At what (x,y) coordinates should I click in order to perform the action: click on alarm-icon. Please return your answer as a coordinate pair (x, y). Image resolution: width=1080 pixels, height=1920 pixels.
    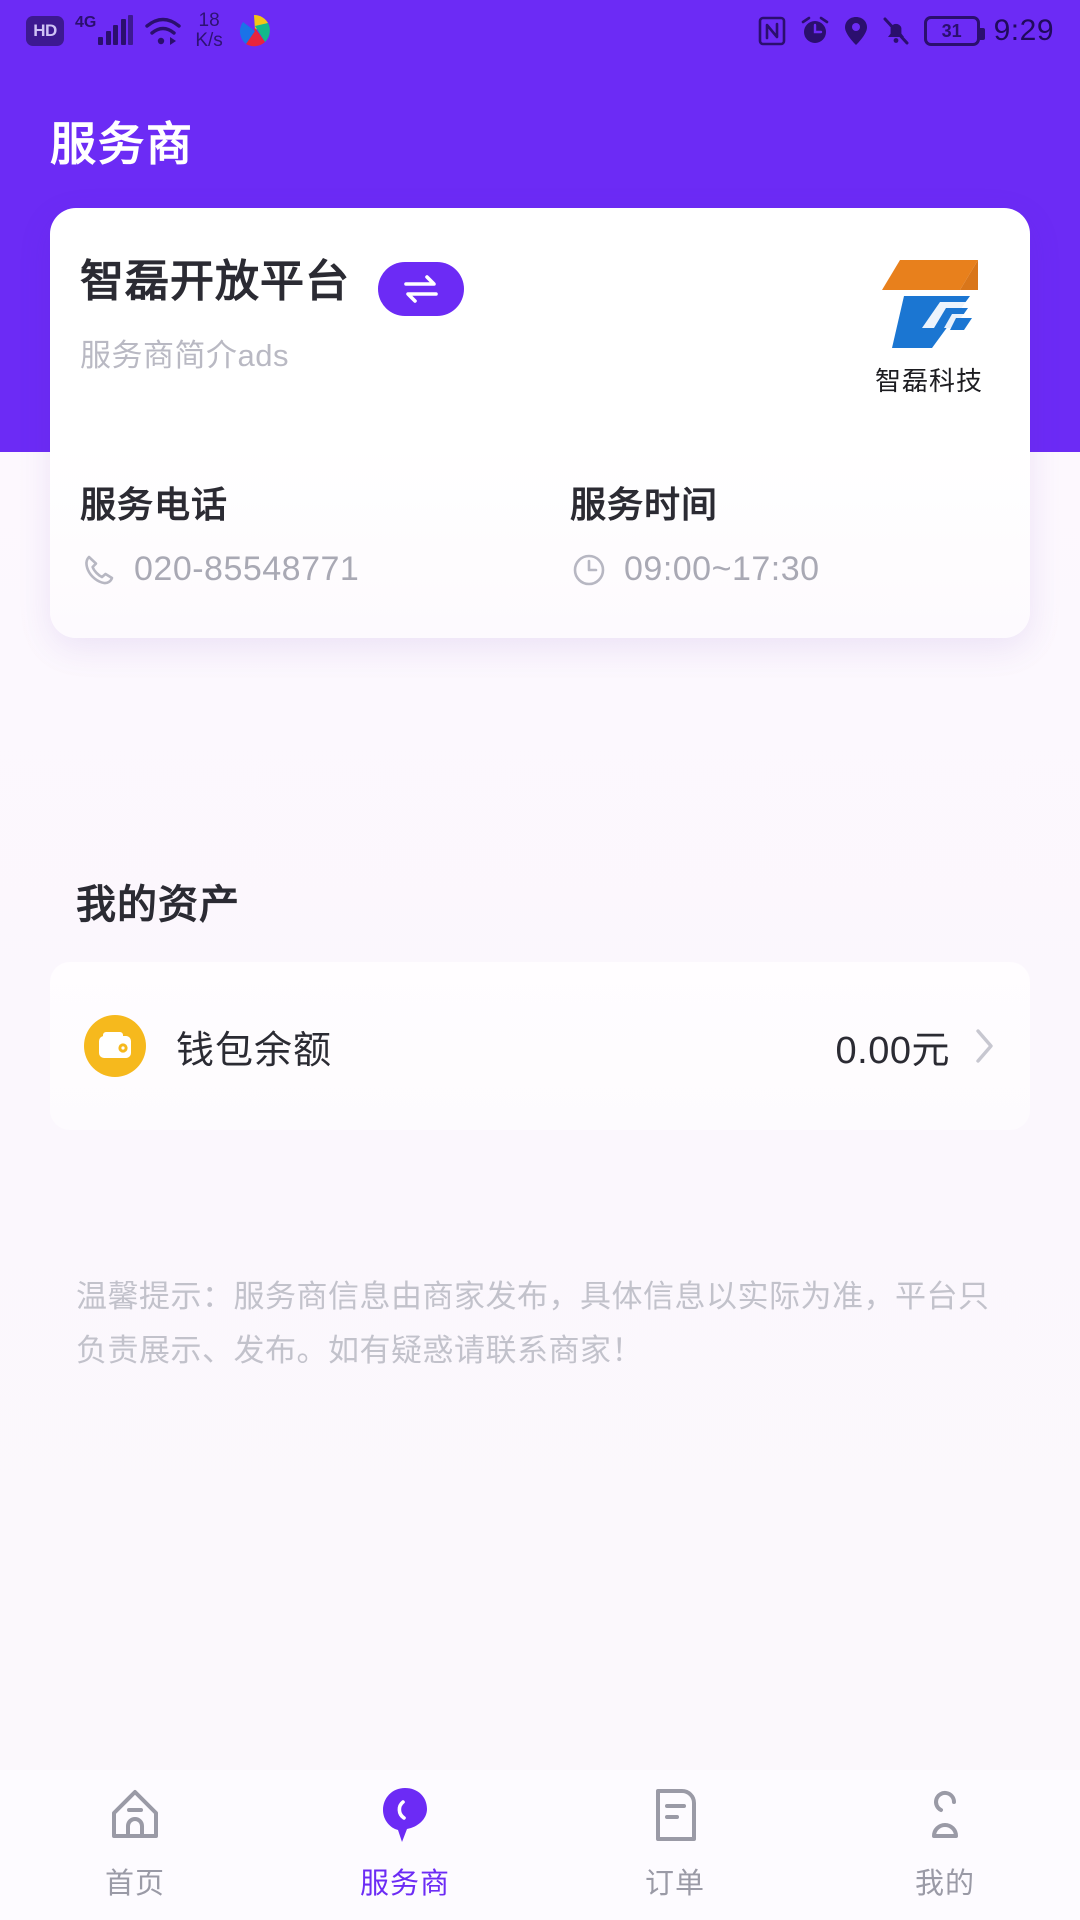
    Looking at the image, I should click on (814, 29).